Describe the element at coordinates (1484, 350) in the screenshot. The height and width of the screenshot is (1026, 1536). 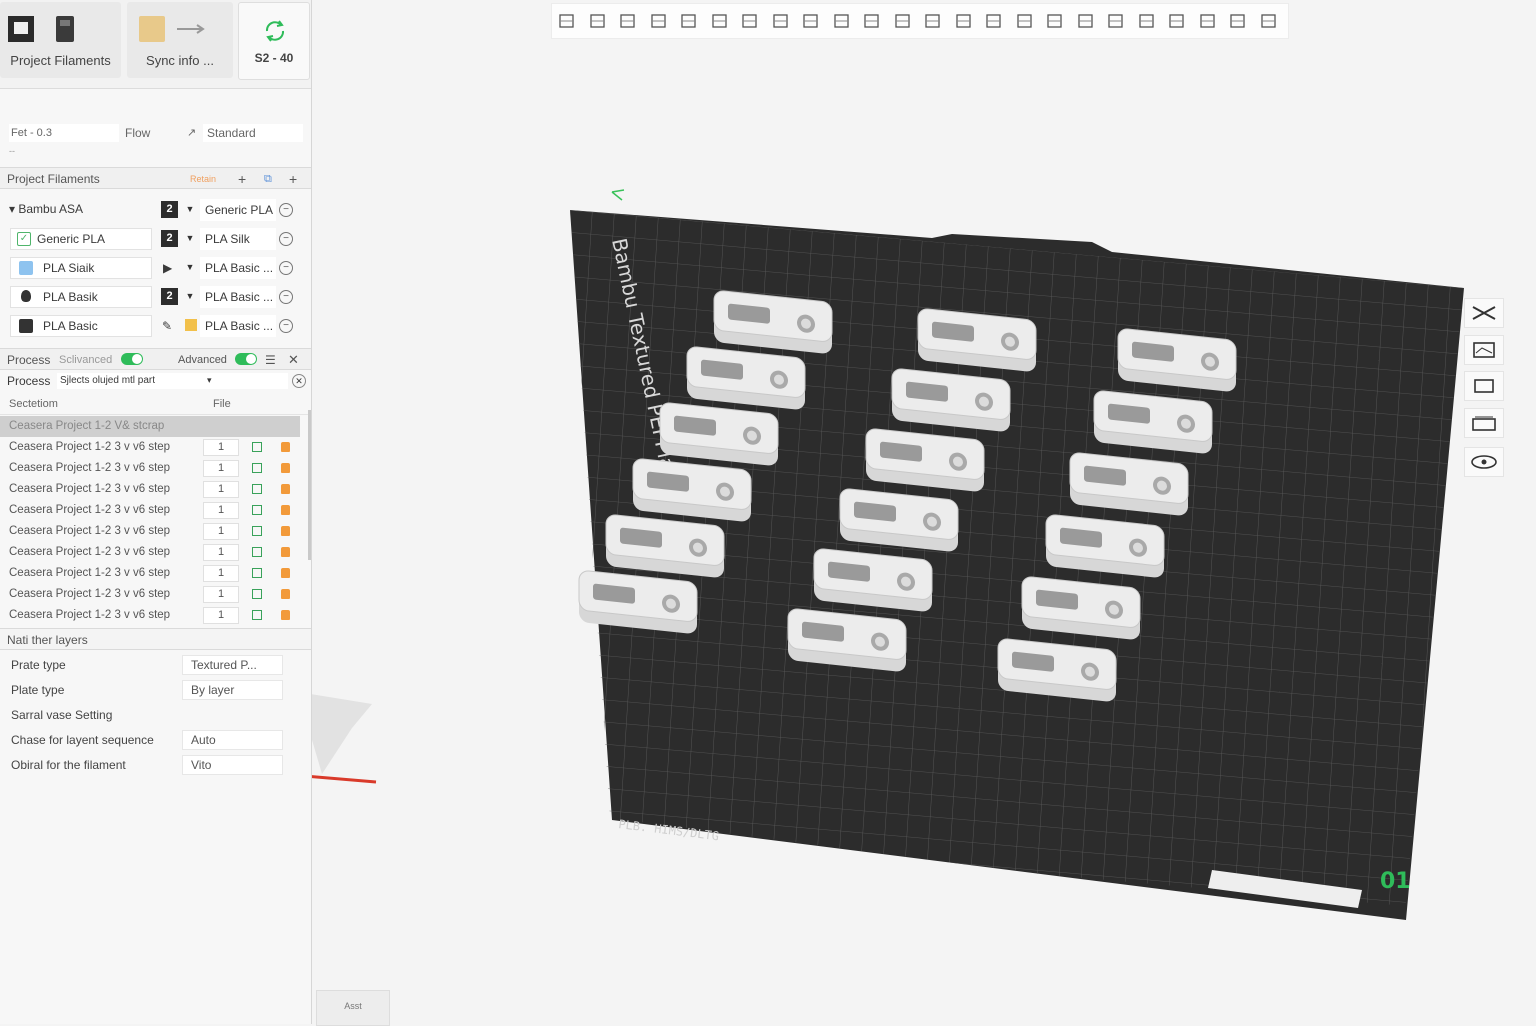
I see `view-plate-button` at that location.